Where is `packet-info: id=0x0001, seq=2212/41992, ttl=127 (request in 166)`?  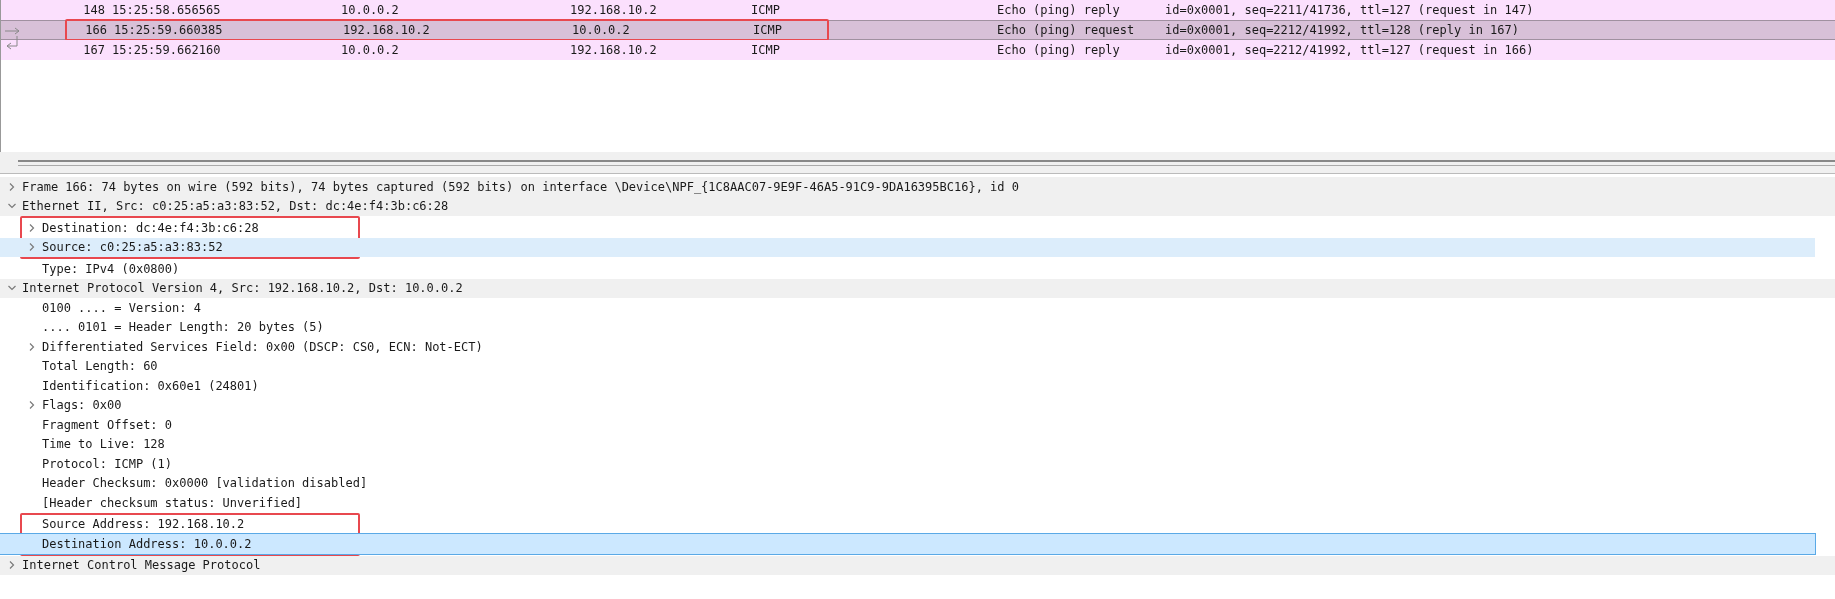
packet-info: id=0x0001, seq=2212/41992, ttl=127 (request in 166) is located at coordinates (1349, 50).